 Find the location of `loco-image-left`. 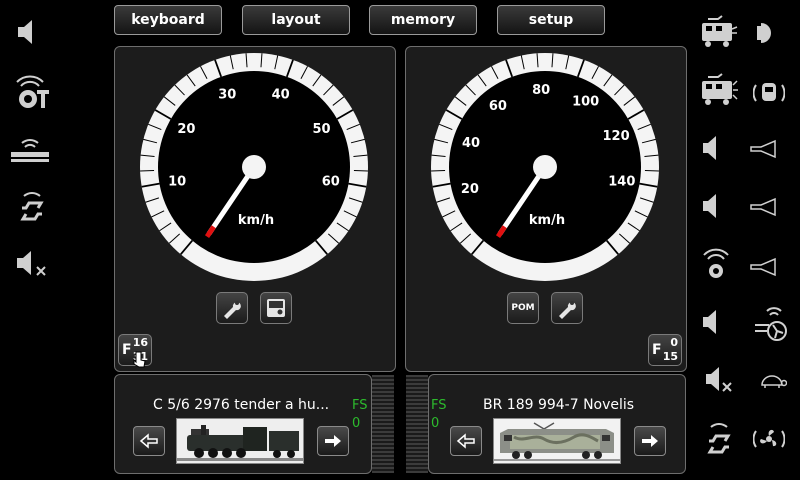

loco-image-left is located at coordinates (240, 441).